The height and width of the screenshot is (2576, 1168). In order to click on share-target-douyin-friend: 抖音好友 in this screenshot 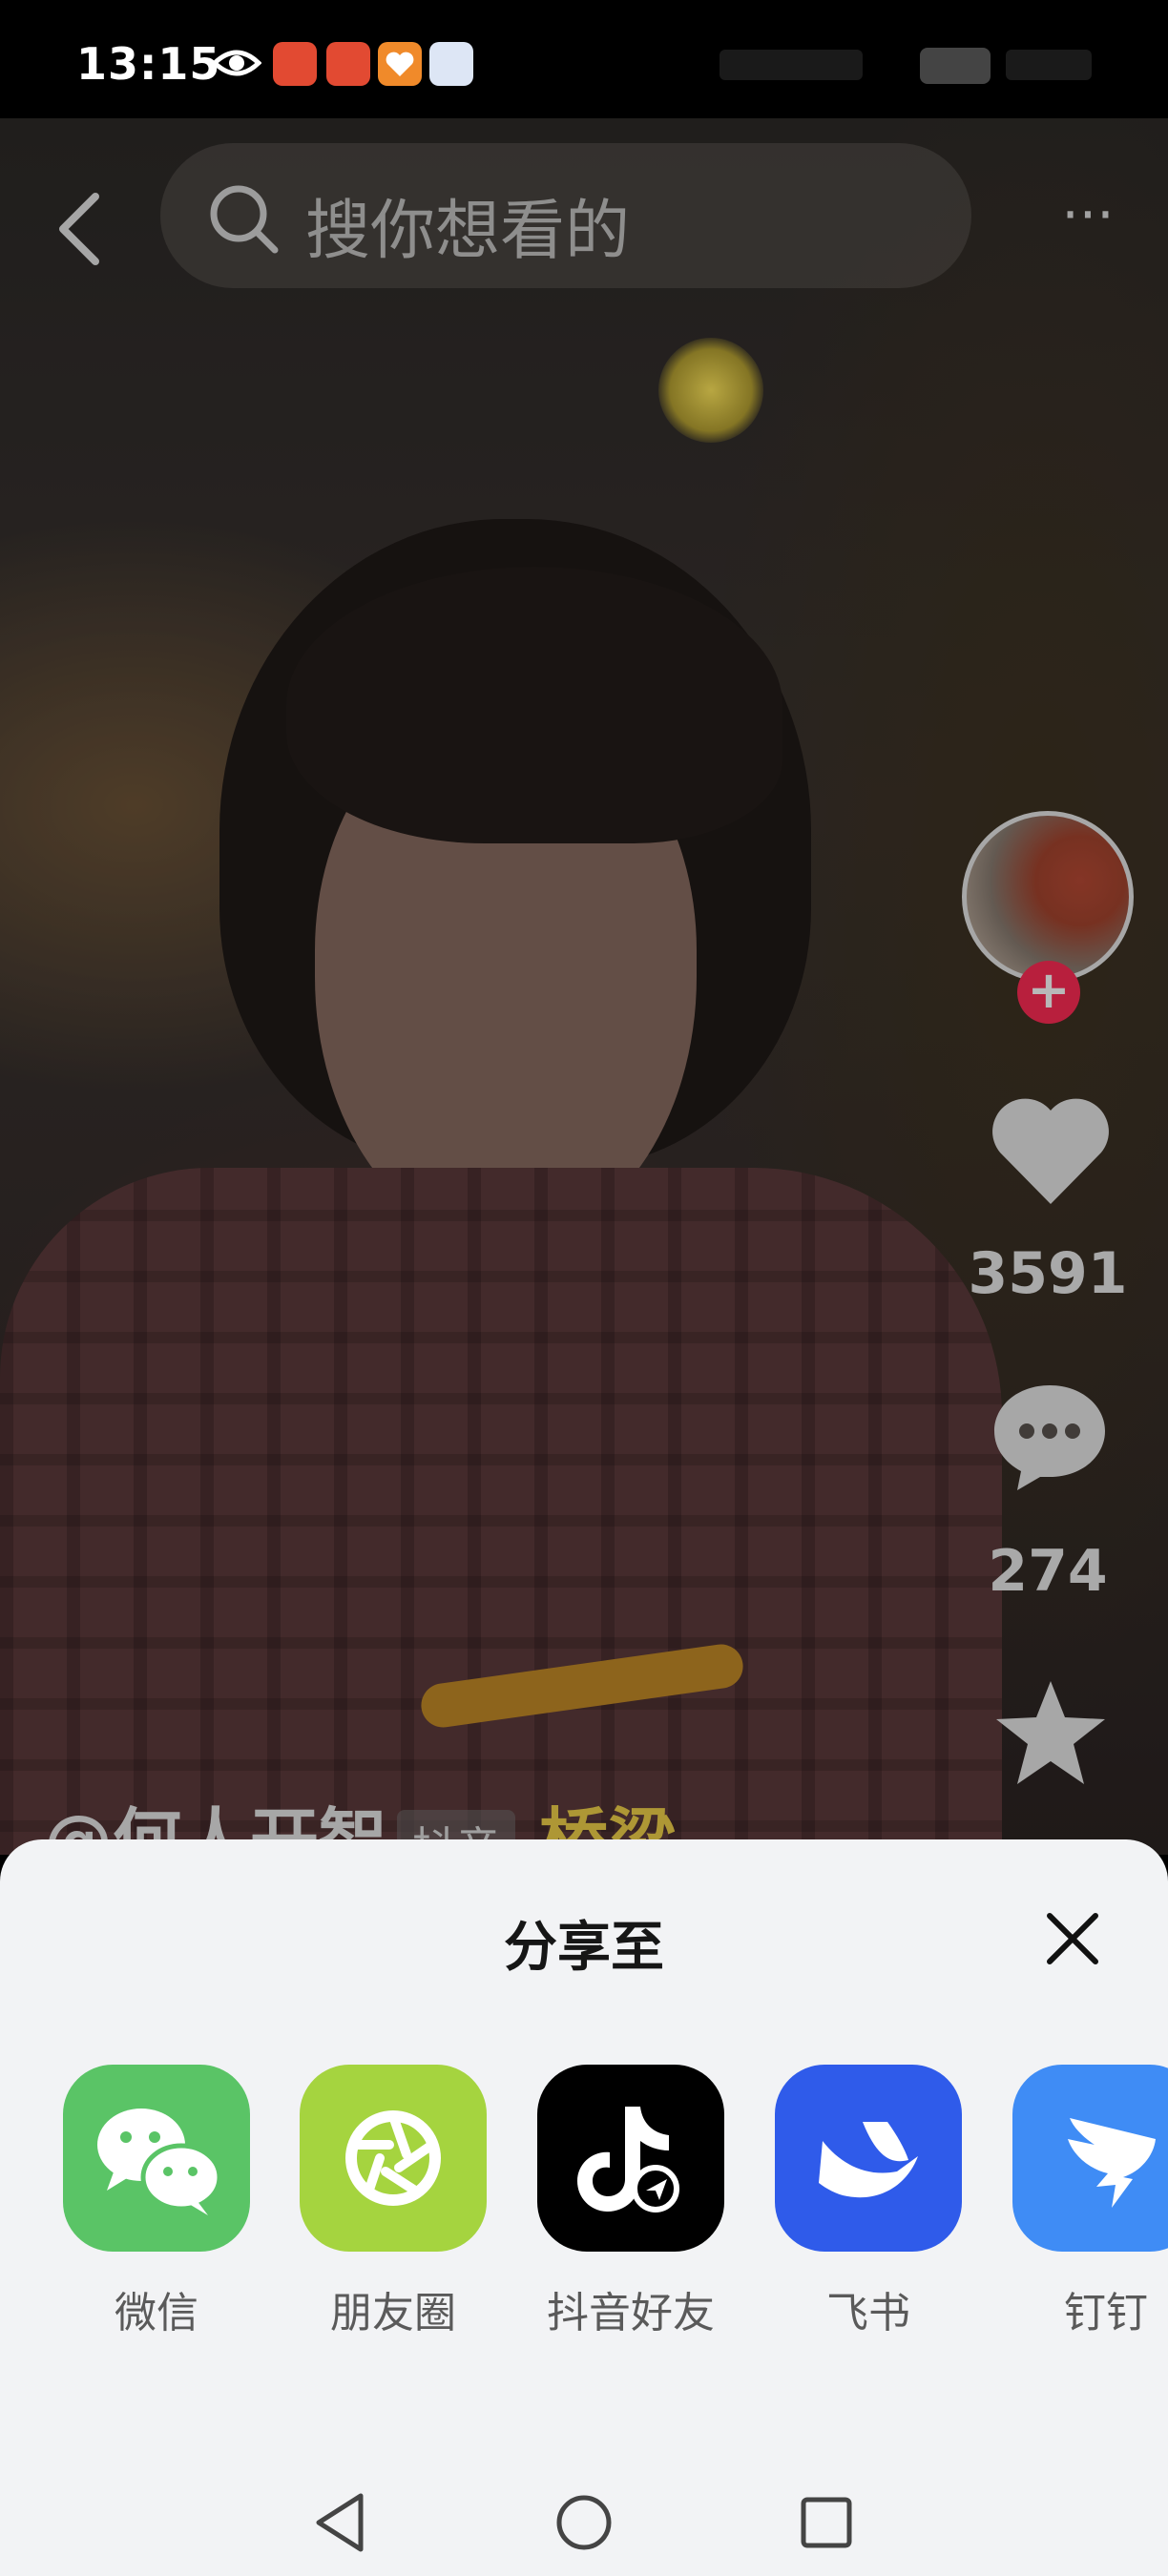, I will do `click(630, 2202)`.